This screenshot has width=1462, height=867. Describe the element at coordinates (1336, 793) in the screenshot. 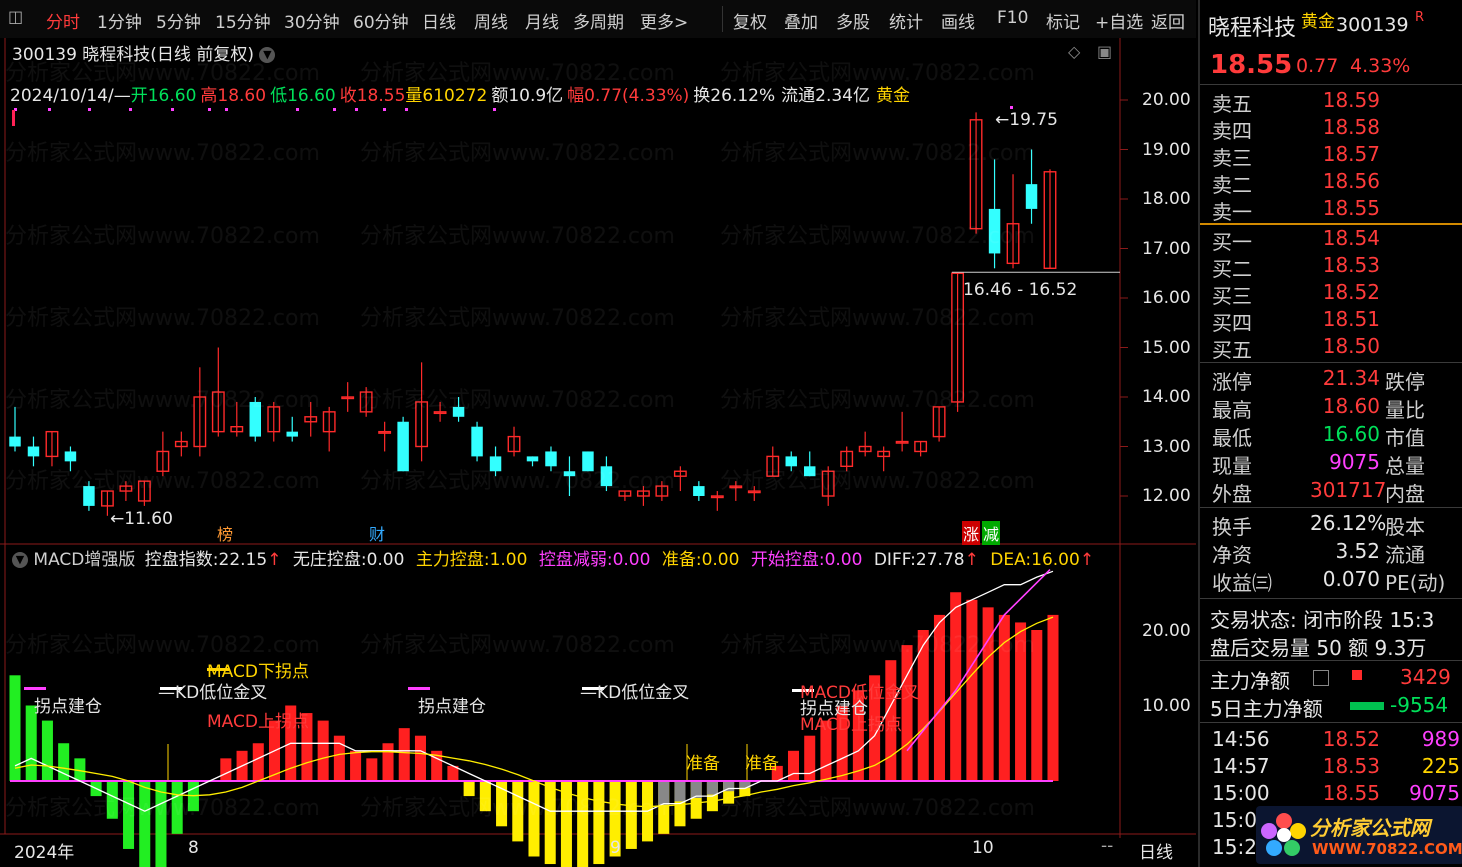

I see `tick-row: 15:00 18.55 9075` at that location.